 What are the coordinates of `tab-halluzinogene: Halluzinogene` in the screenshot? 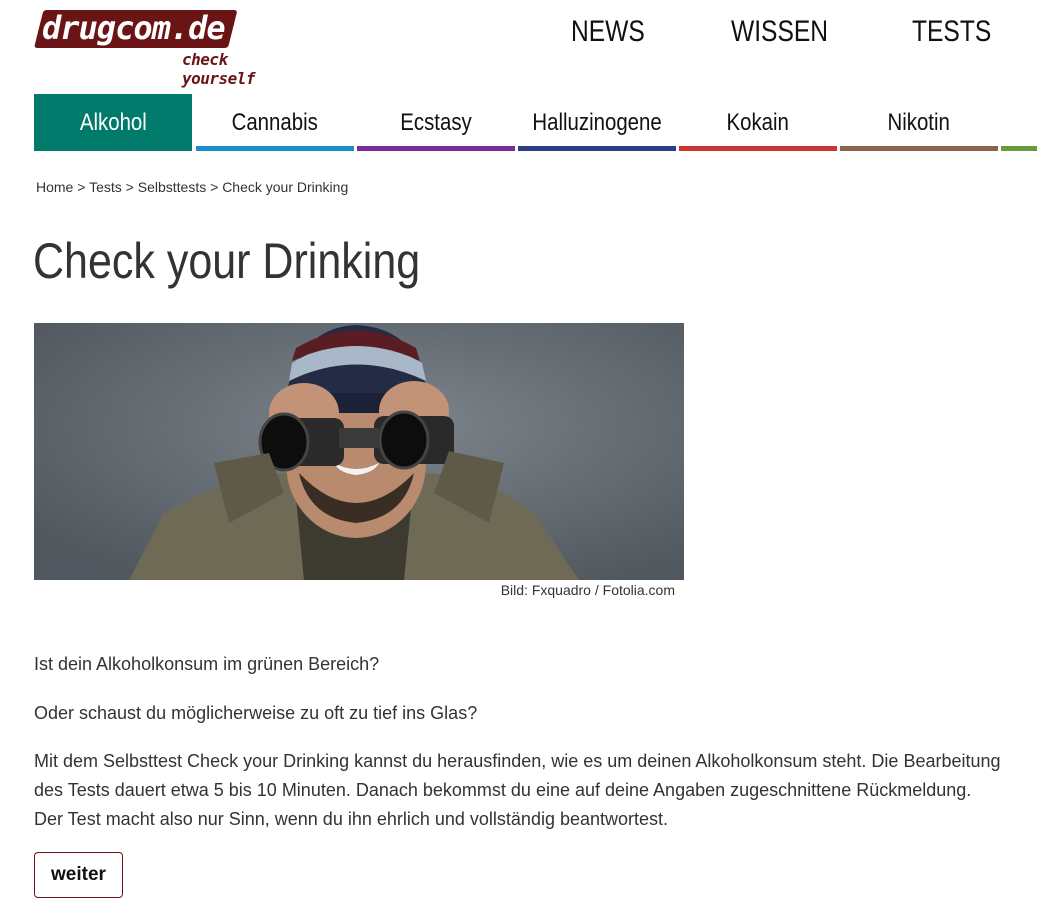 It's located at (597, 122).